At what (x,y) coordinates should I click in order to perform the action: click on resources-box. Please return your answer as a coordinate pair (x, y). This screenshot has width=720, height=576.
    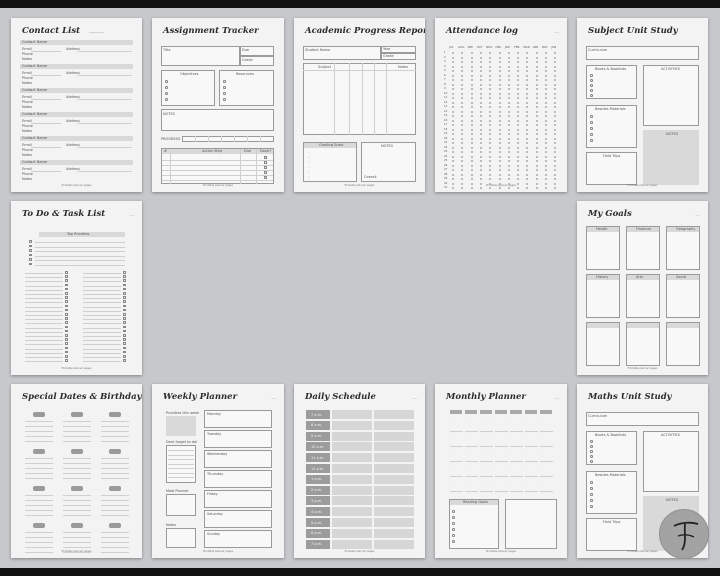
    Looking at the image, I should click on (611, 126).